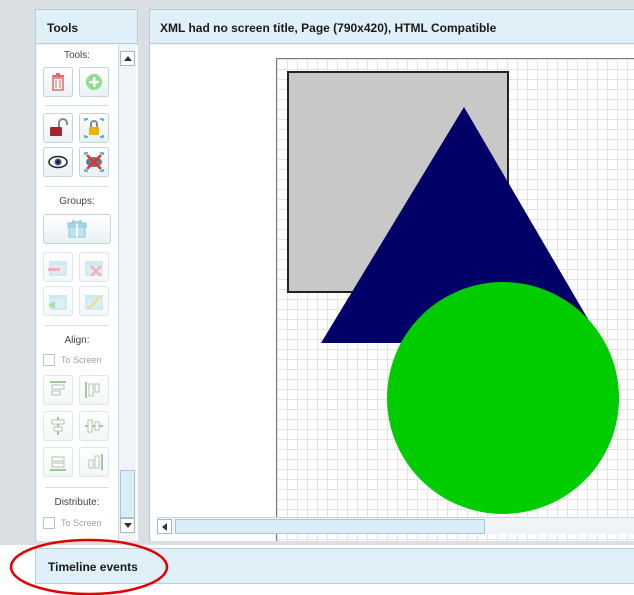 The image size is (634, 595). I want to click on annotation-ellipse, so click(89, 566).